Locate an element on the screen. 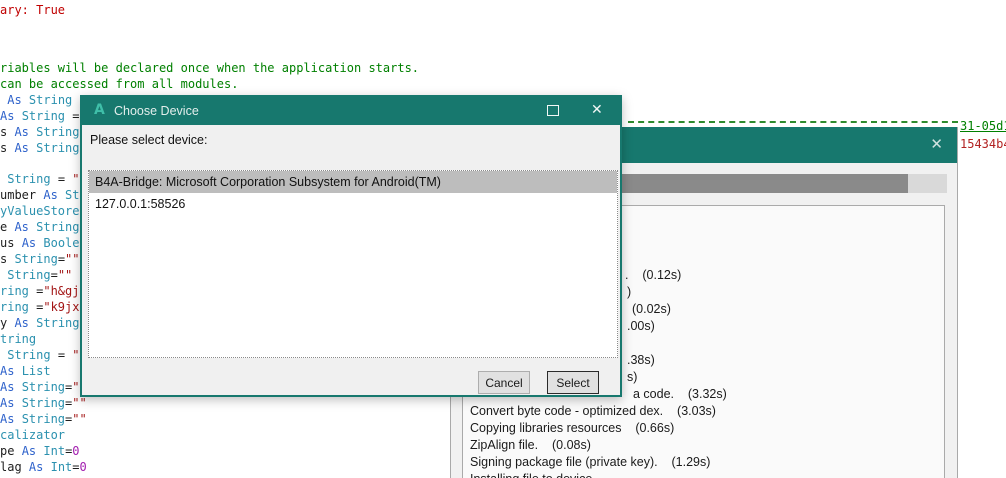  log-line: Installing file to device. is located at coordinates (703, 474).